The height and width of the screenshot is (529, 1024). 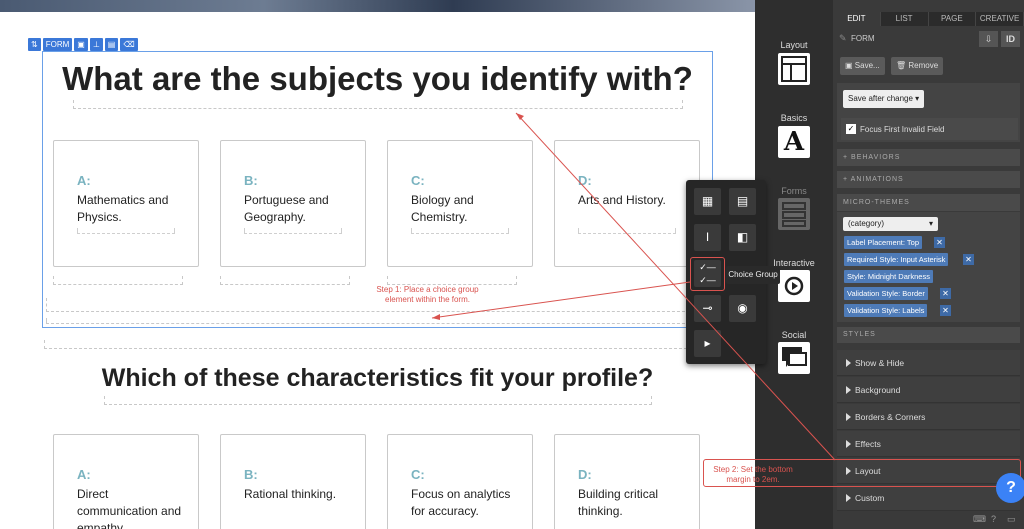 I want to click on step1-arrowhead, so click(x=436, y=317).